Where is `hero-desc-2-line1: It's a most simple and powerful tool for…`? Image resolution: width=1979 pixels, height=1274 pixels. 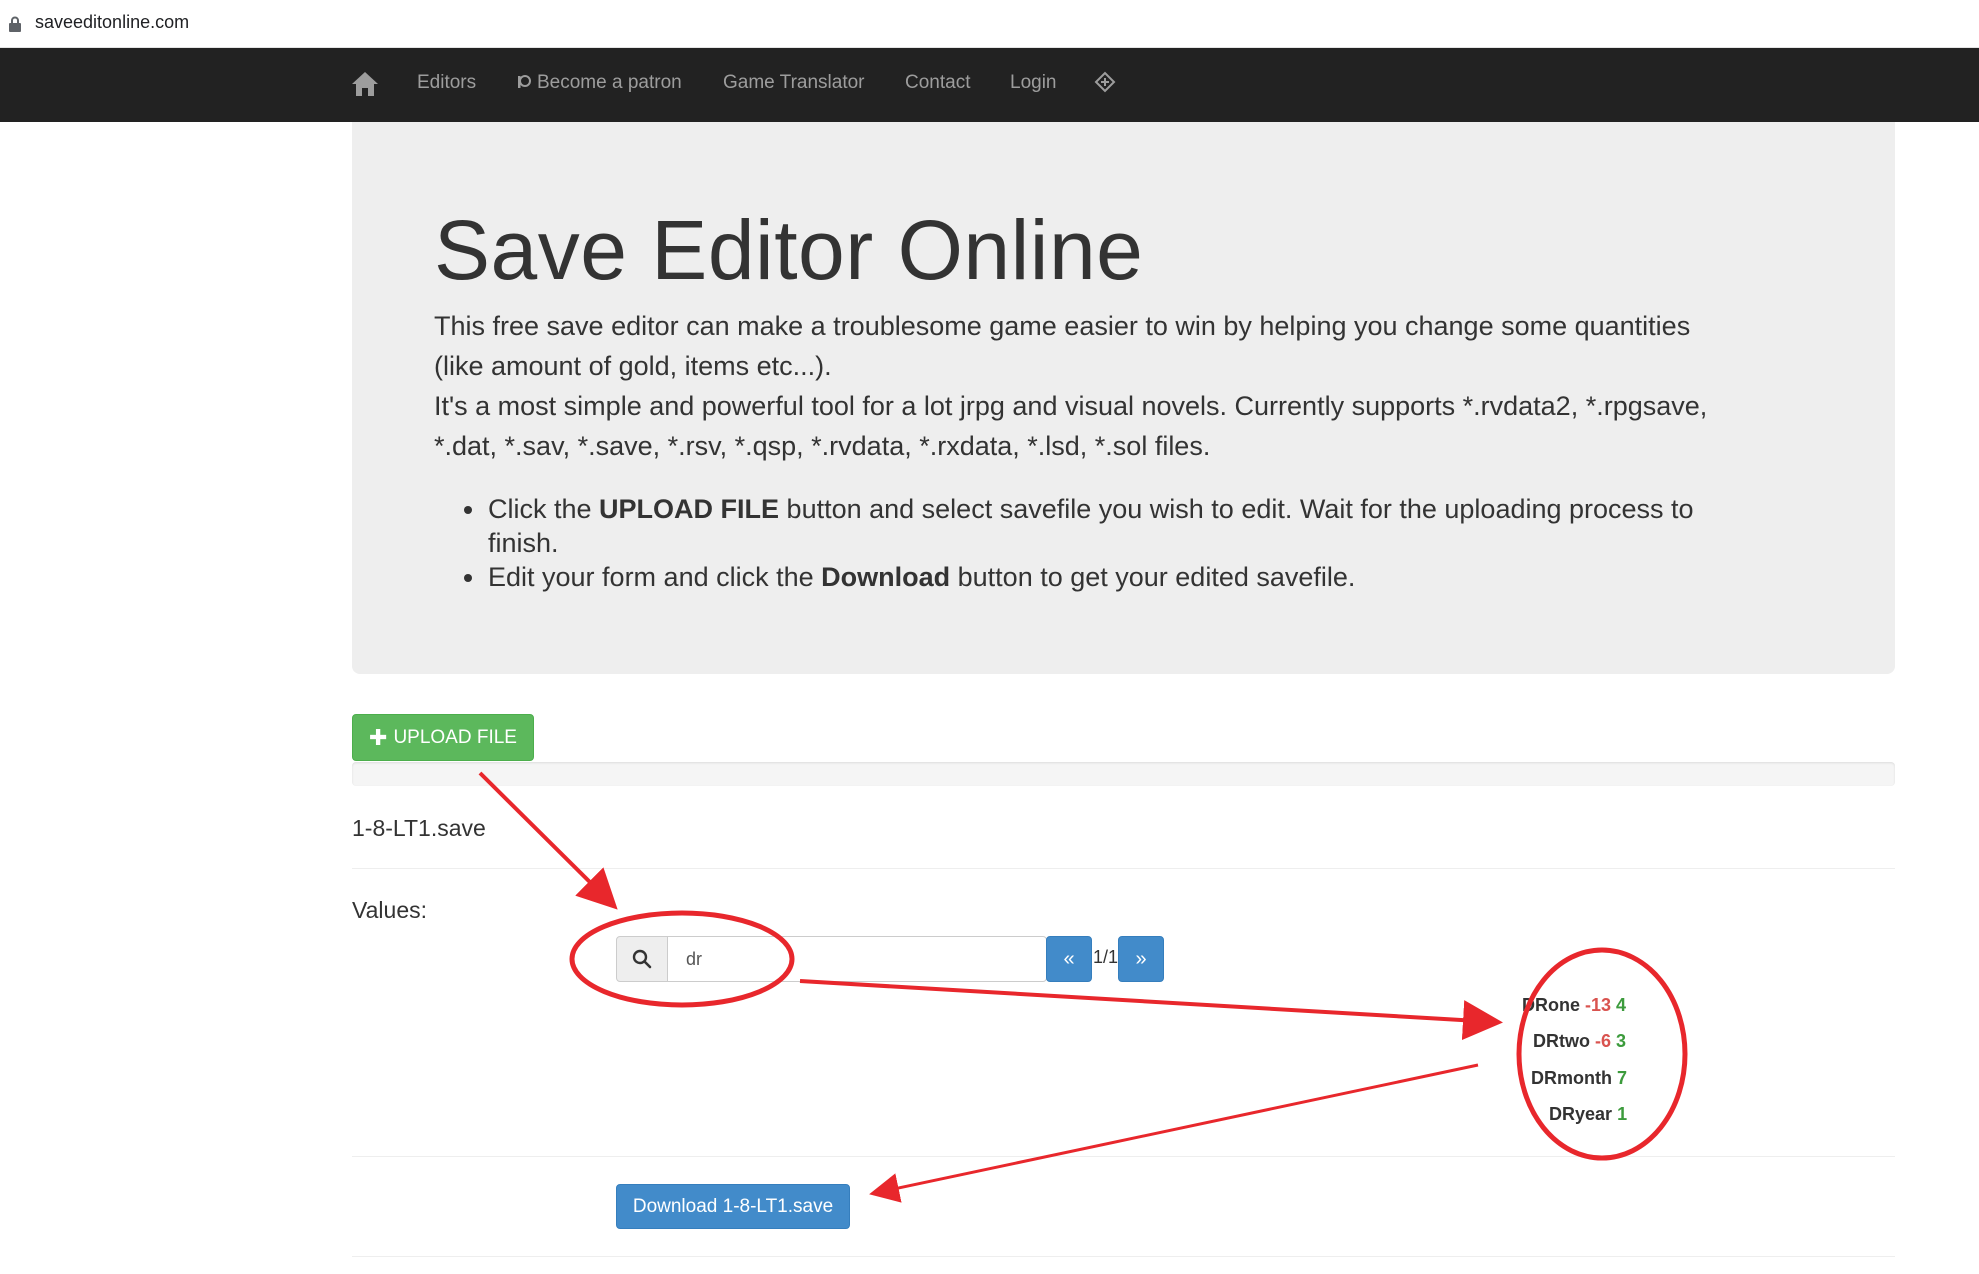 hero-desc-2-line1: It's a most simple and powerful tool for… is located at coordinates (1071, 406).